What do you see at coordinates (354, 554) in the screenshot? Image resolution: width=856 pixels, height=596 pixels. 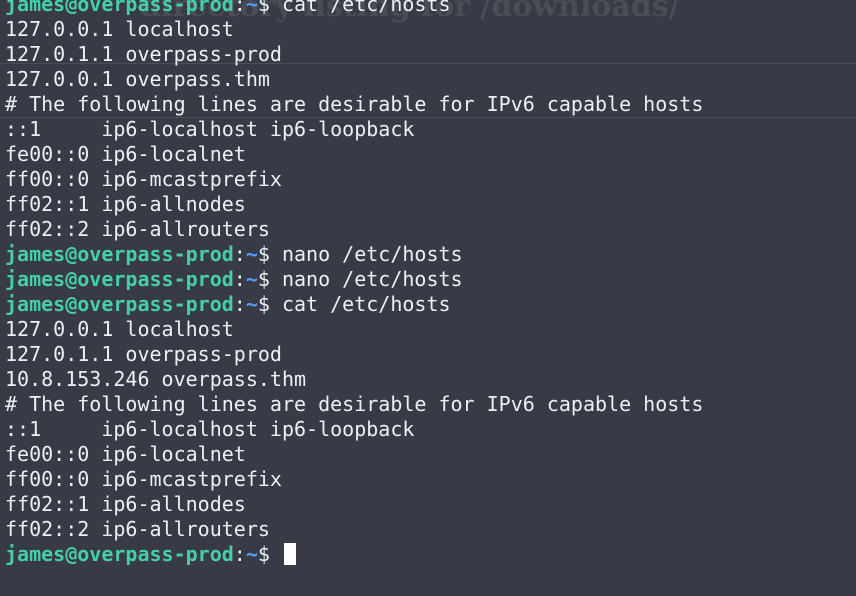 I see `prompt-line: james@overpass-prod:~$` at bounding box center [354, 554].